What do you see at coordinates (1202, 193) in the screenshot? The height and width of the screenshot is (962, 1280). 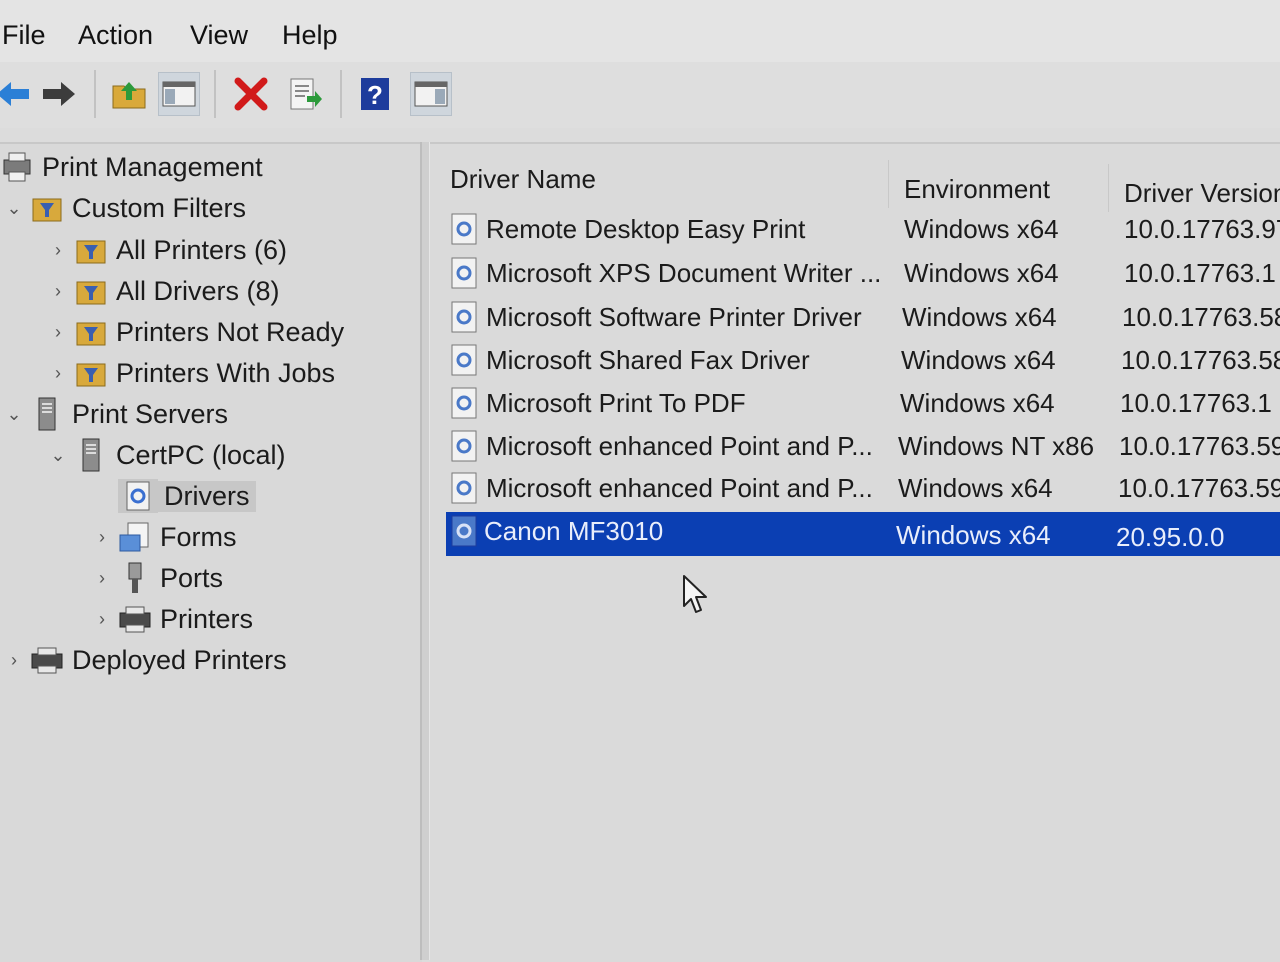 I see `column-header-driver-version: Driver Version` at bounding box center [1202, 193].